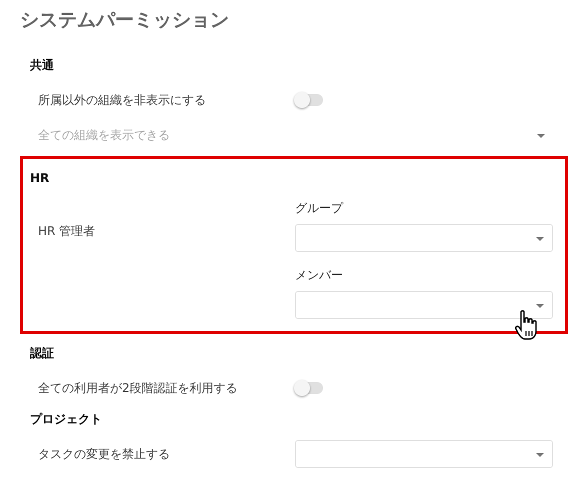 This screenshot has height=477, width=578. Describe the element at coordinates (104, 454) in the screenshot. I see `setting-label: タスクの変更を禁止する` at that location.